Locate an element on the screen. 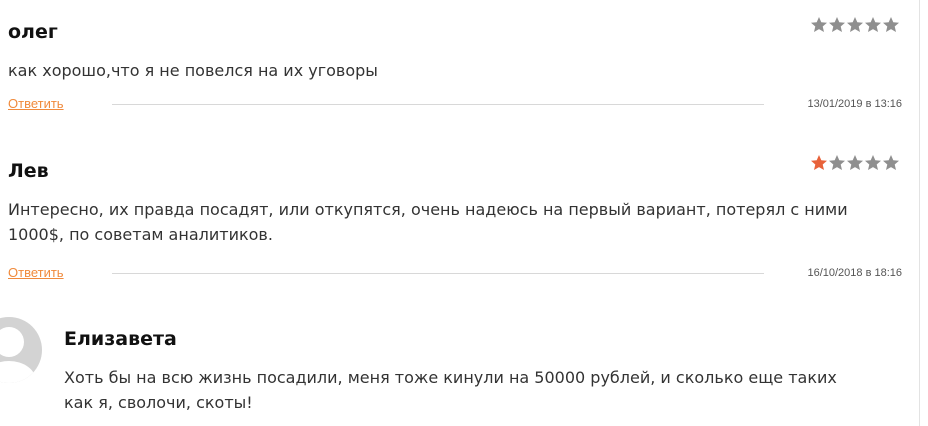  avatar-body-shape is located at coordinates (18, 372).